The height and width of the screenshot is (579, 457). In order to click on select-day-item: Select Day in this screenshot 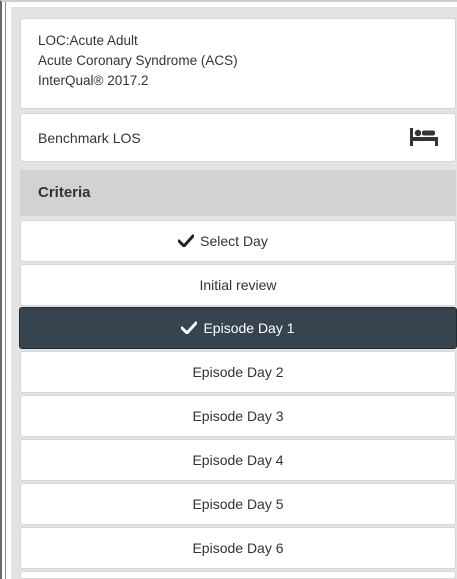, I will do `click(238, 241)`.